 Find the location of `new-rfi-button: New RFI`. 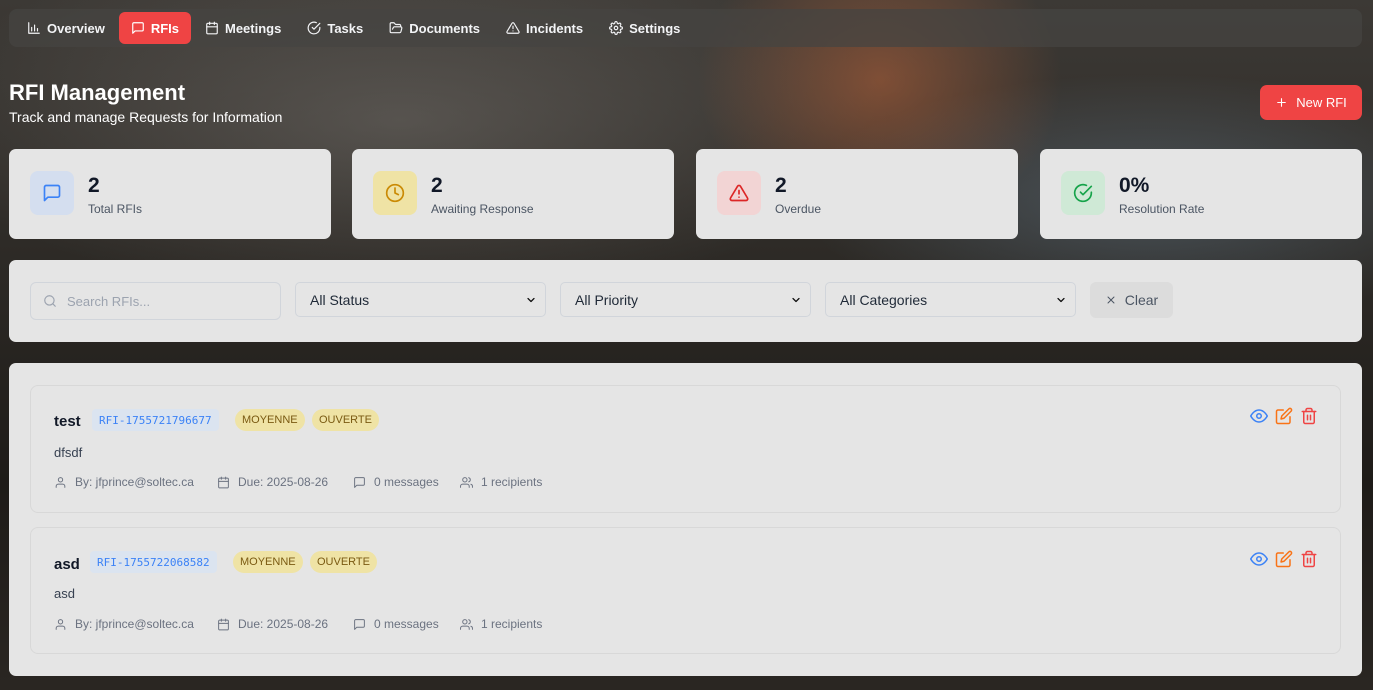

new-rfi-button: New RFI is located at coordinates (1311, 102).